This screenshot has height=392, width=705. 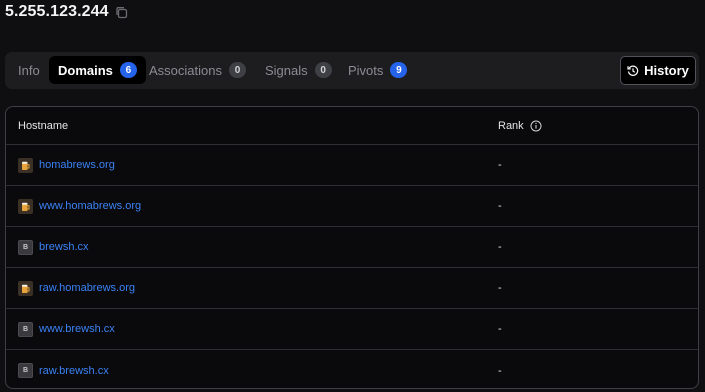 I want to click on tab-info: Info, so click(x=29, y=70).